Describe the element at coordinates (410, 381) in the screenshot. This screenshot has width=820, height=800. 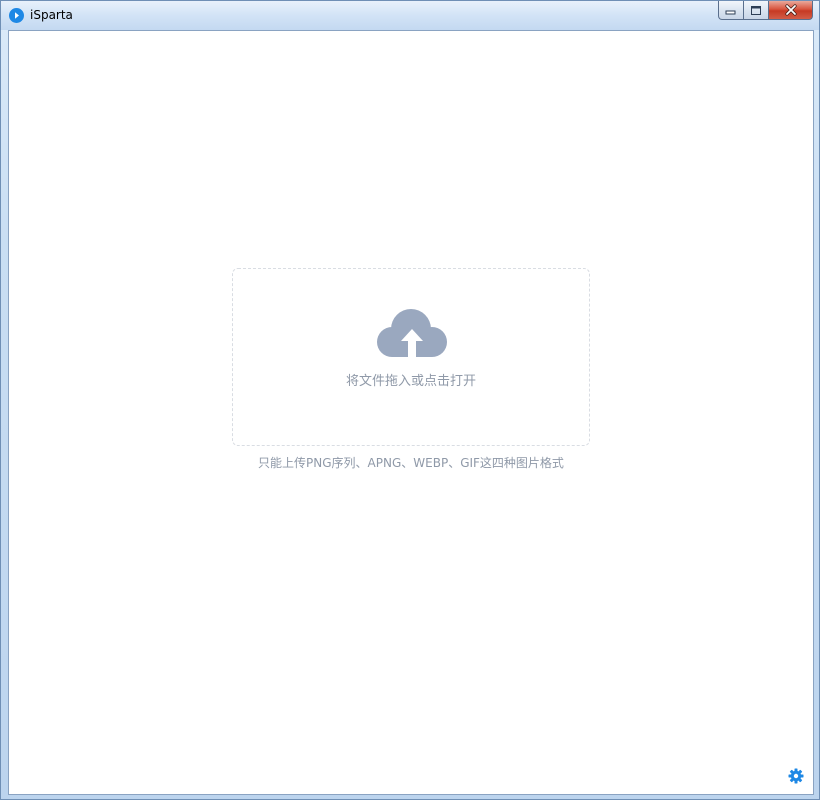
I see `drop-label: 将文件拖入或点击打开` at that location.